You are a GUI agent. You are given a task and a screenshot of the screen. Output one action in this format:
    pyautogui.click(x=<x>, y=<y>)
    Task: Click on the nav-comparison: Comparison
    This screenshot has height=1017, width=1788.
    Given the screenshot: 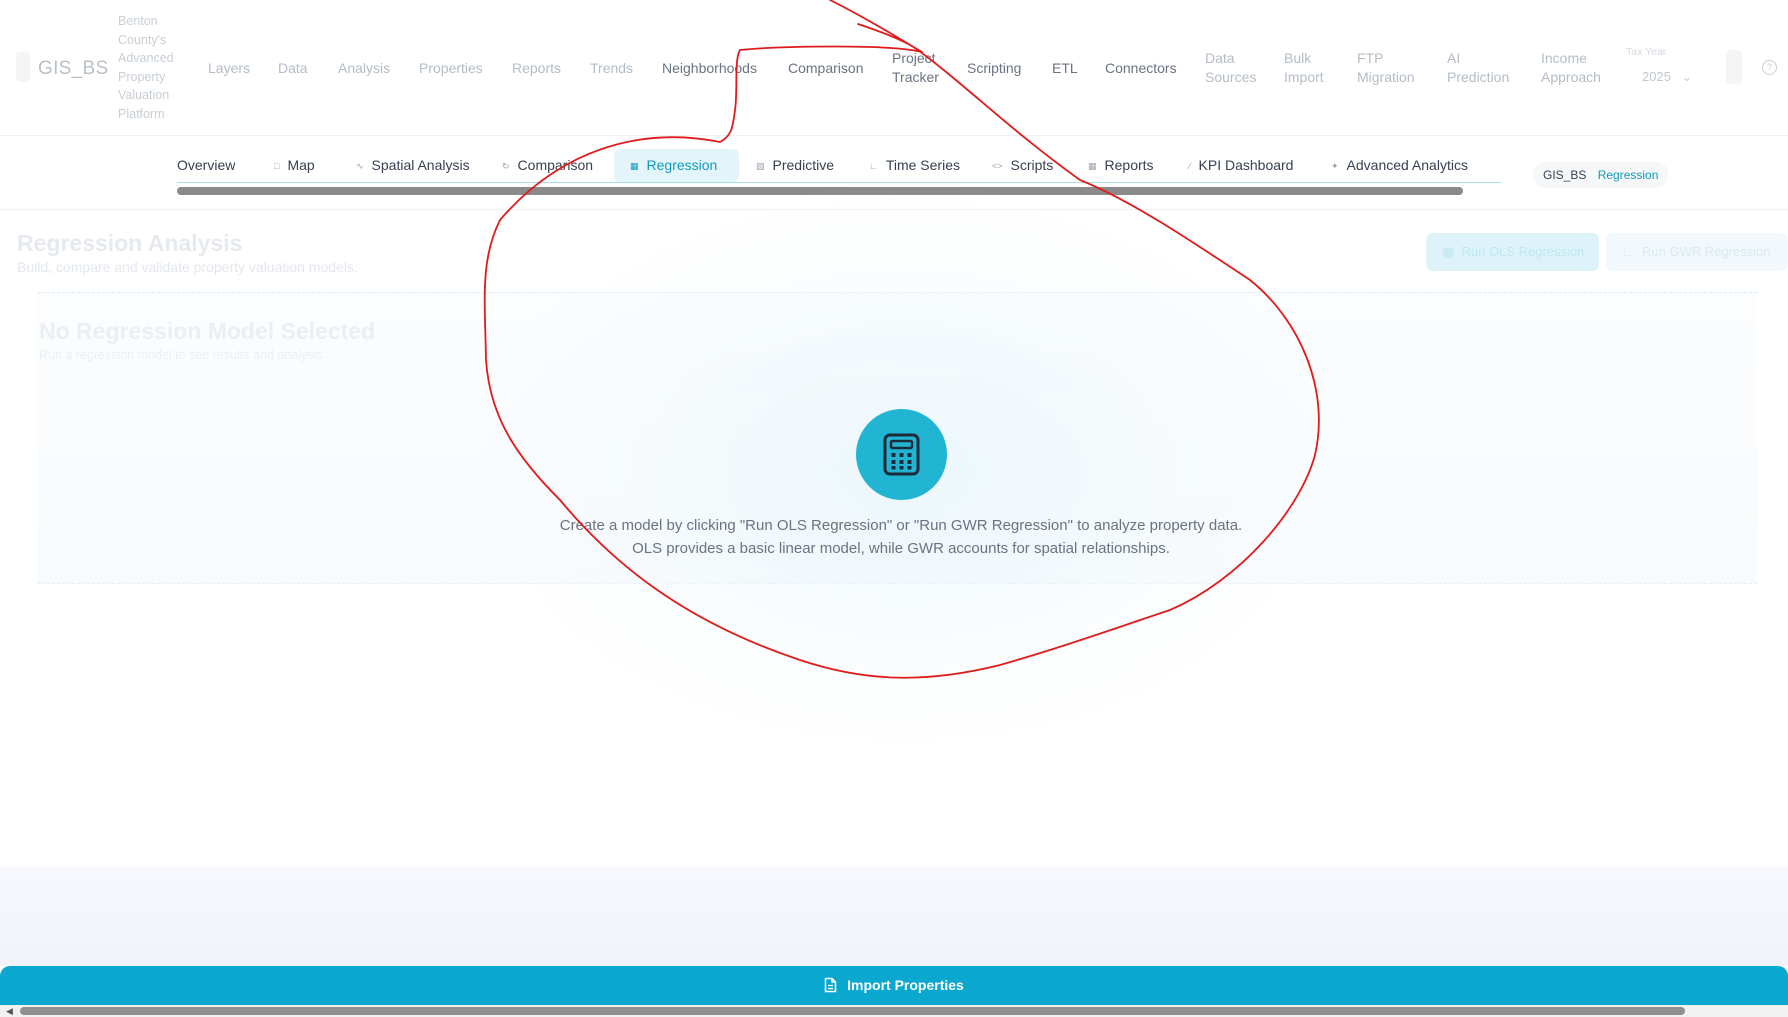 What is the action you would take?
    pyautogui.click(x=825, y=68)
    